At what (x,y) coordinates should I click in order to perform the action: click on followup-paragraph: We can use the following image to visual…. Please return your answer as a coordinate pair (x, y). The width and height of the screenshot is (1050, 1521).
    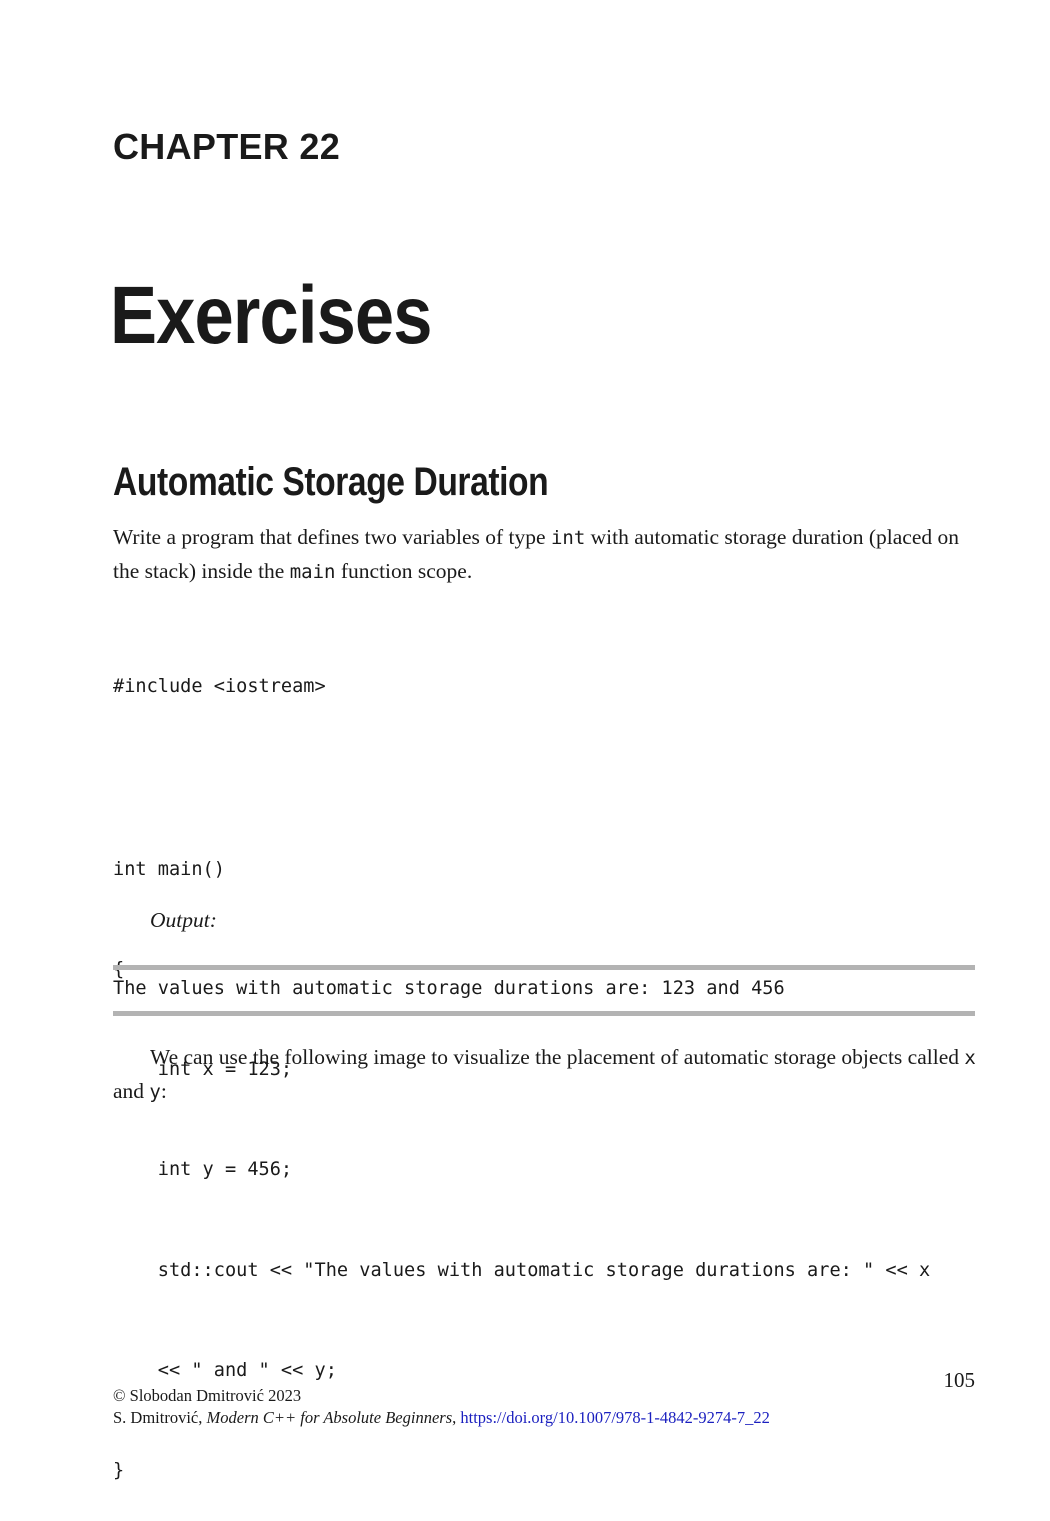
    Looking at the image, I should click on (548, 1075).